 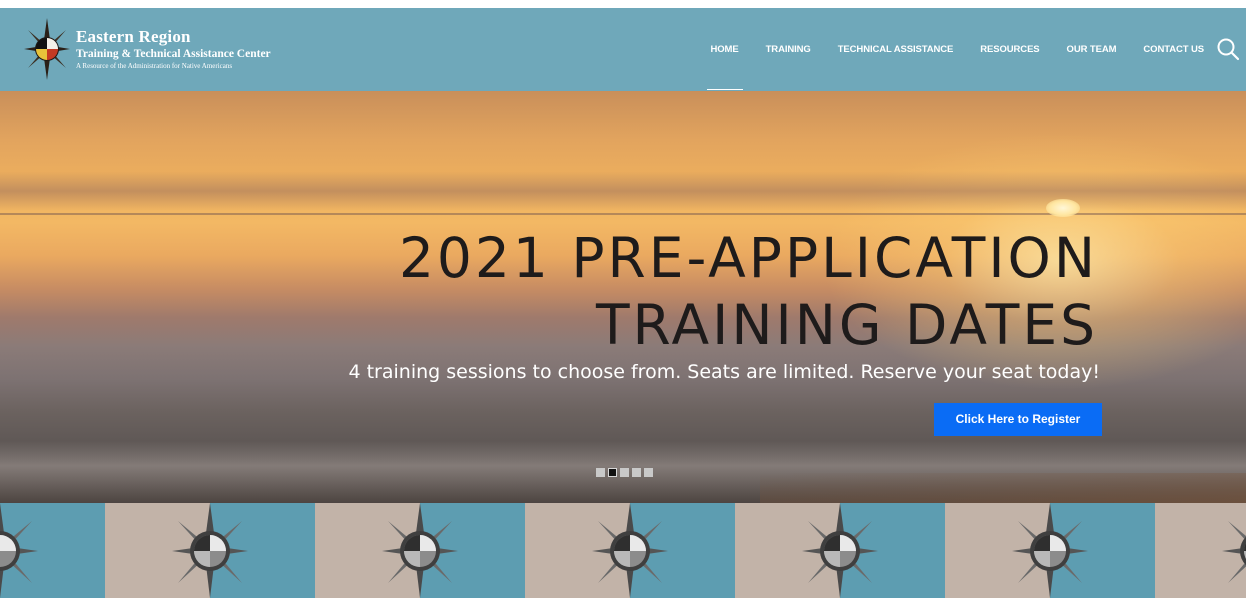 I want to click on nav-resources: RESOURCES, so click(x=1009, y=49).